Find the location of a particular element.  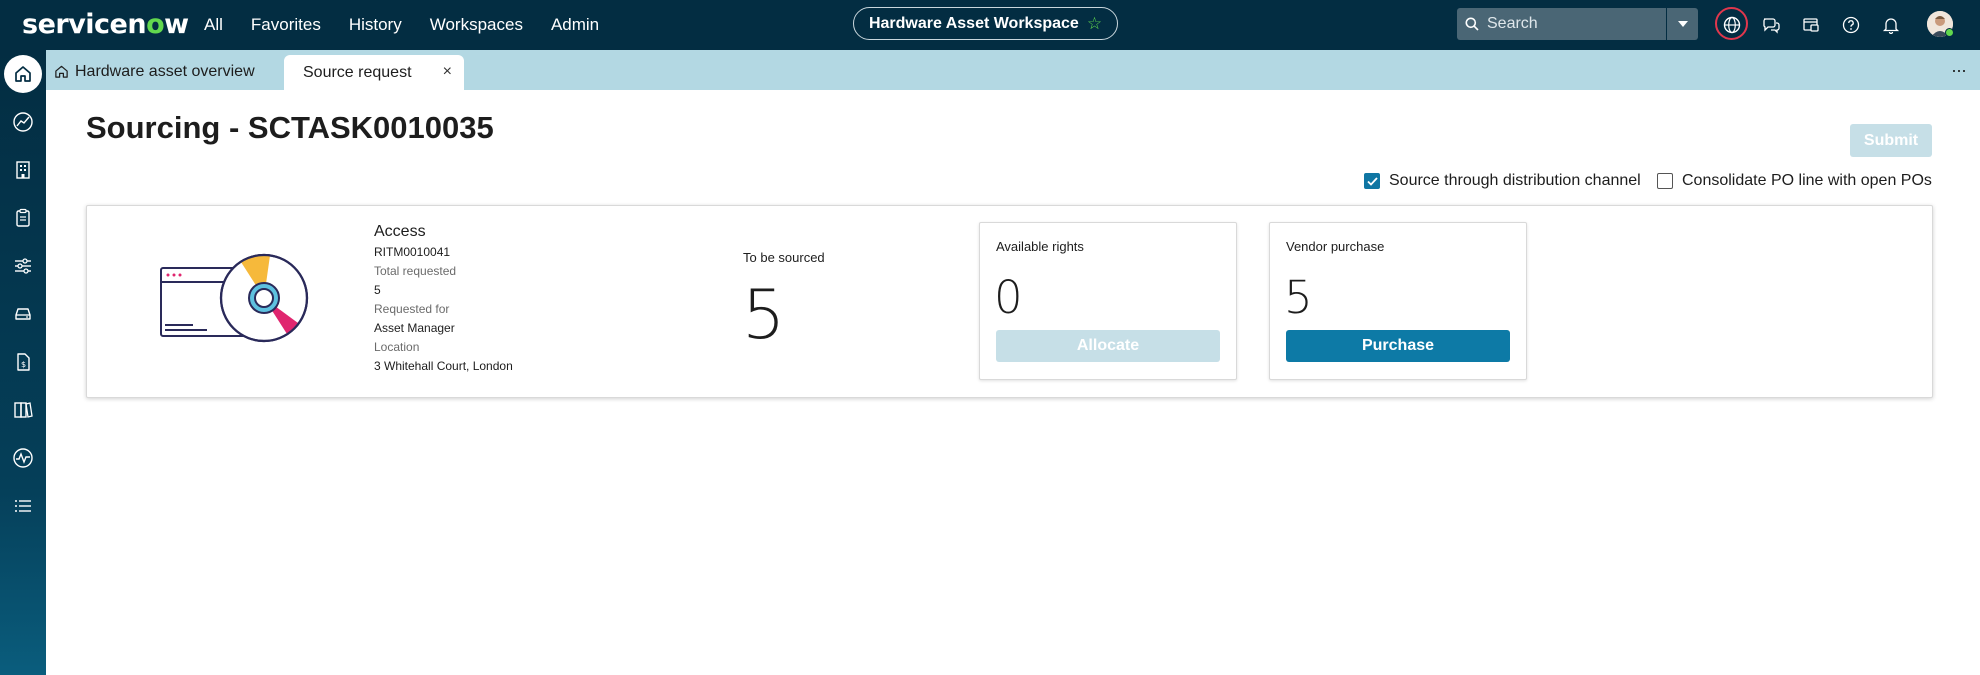

analytics-icon is located at coordinates (23, 122).